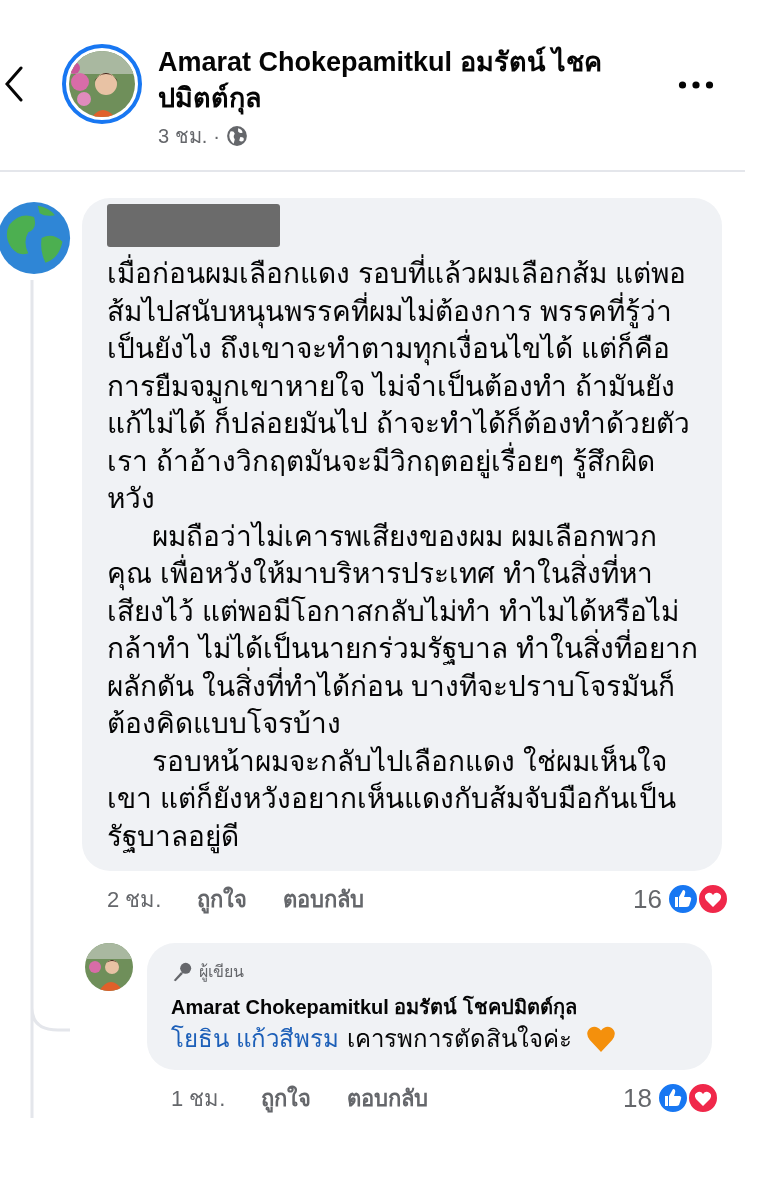 The height and width of the screenshot is (1200, 780). Describe the element at coordinates (459, 1039) in the screenshot. I see `reply-text: เคารพการตัดสินใจค่ะ` at that location.